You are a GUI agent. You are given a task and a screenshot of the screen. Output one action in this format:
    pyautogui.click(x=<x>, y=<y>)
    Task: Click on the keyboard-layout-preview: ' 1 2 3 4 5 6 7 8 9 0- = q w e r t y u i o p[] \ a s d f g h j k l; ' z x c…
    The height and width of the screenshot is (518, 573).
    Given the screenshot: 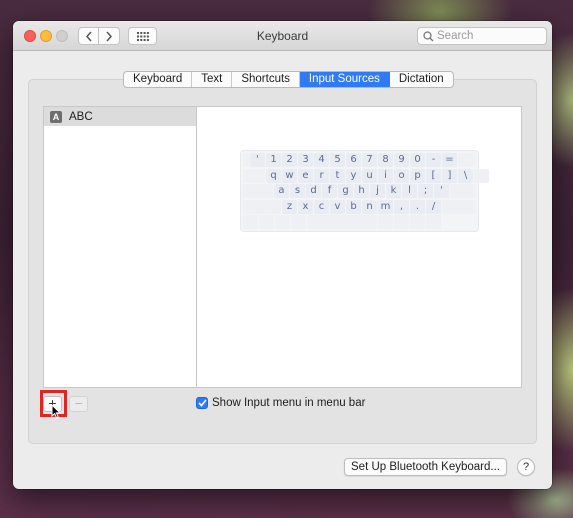 What is the action you would take?
    pyautogui.click(x=365, y=191)
    